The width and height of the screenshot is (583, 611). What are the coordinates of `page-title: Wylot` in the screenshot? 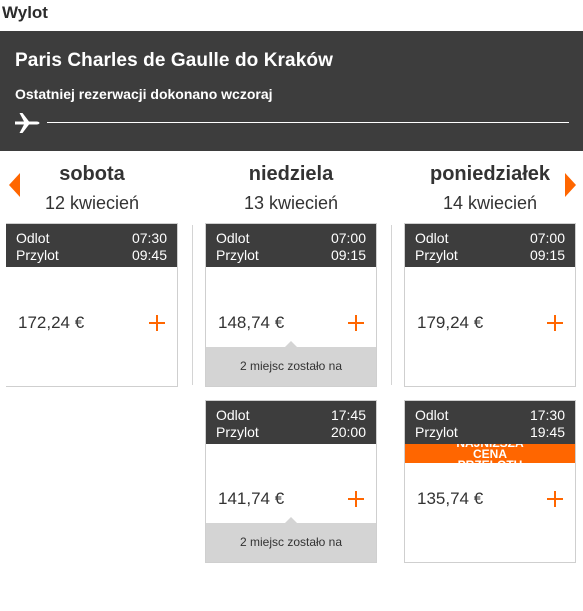 It's located at (25, 12).